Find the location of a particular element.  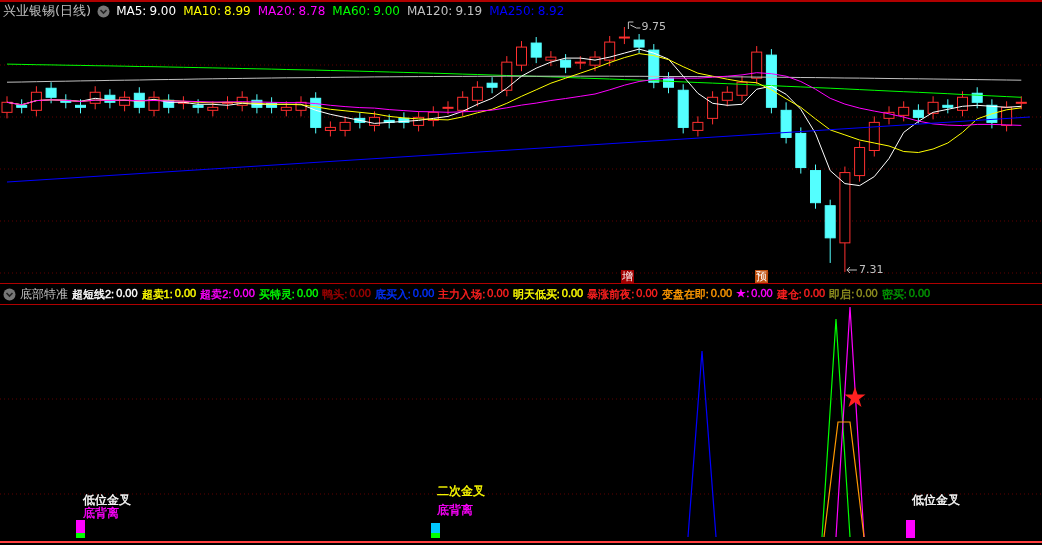

ma-legend-item: MA250: 8.92 is located at coordinates (527, 11).